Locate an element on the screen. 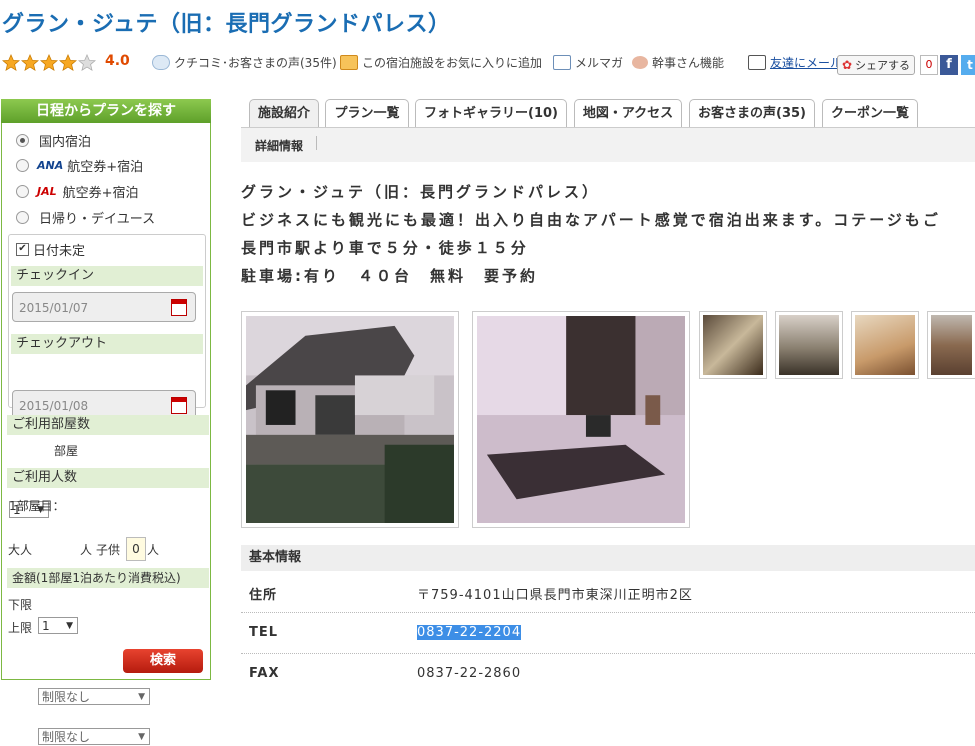  mail-friend-link: 友達にメール is located at coordinates (795, 62).